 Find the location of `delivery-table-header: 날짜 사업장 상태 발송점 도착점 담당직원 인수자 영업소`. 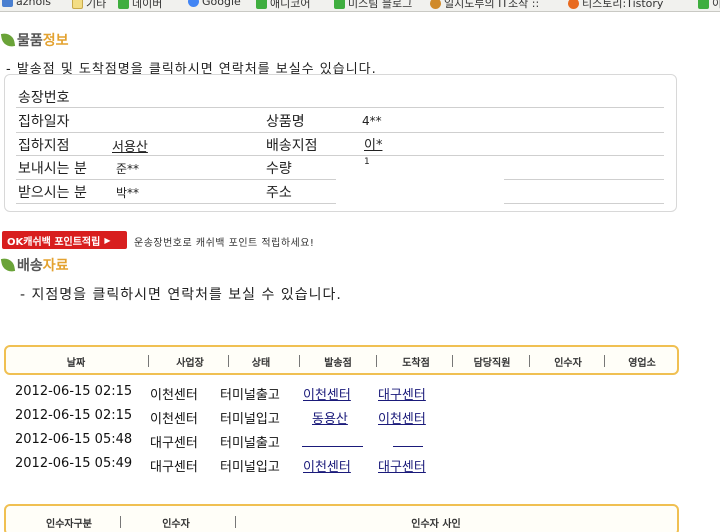

delivery-table-header: 날짜 사업장 상태 발송점 도착점 담당직원 인수자 영업소 is located at coordinates (341, 360).